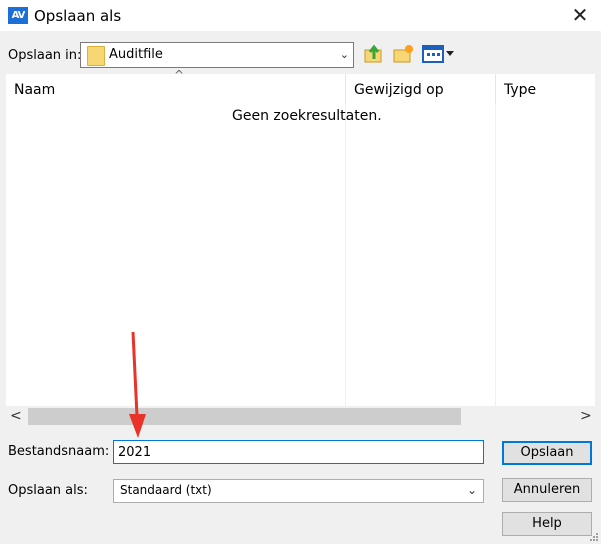 This screenshot has height=544, width=601. Describe the element at coordinates (244, 416) in the screenshot. I see `scrollbar-thumb` at that location.